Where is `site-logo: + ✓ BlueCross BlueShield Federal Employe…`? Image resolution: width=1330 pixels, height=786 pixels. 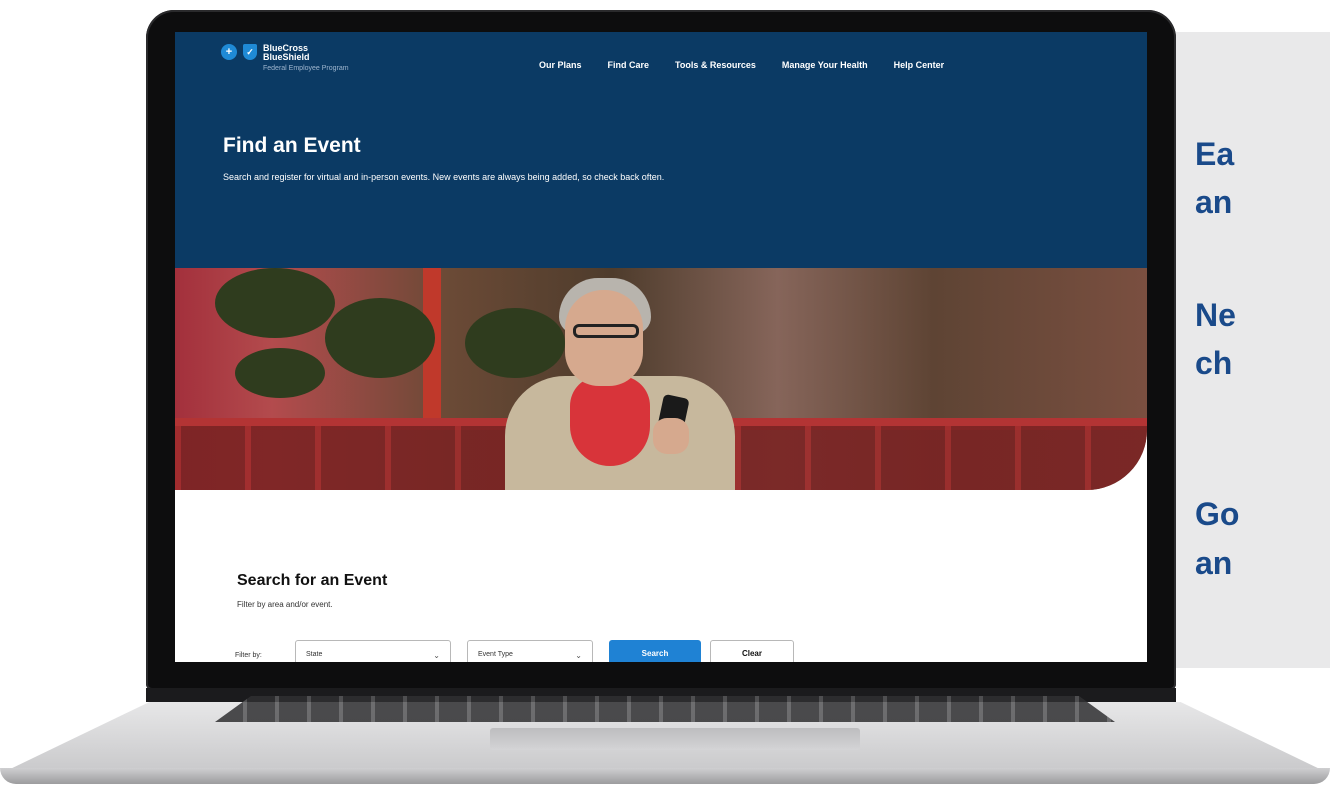 site-logo: + ✓ BlueCross BlueShield Federal Employe… is located at coordinates (285, 58).